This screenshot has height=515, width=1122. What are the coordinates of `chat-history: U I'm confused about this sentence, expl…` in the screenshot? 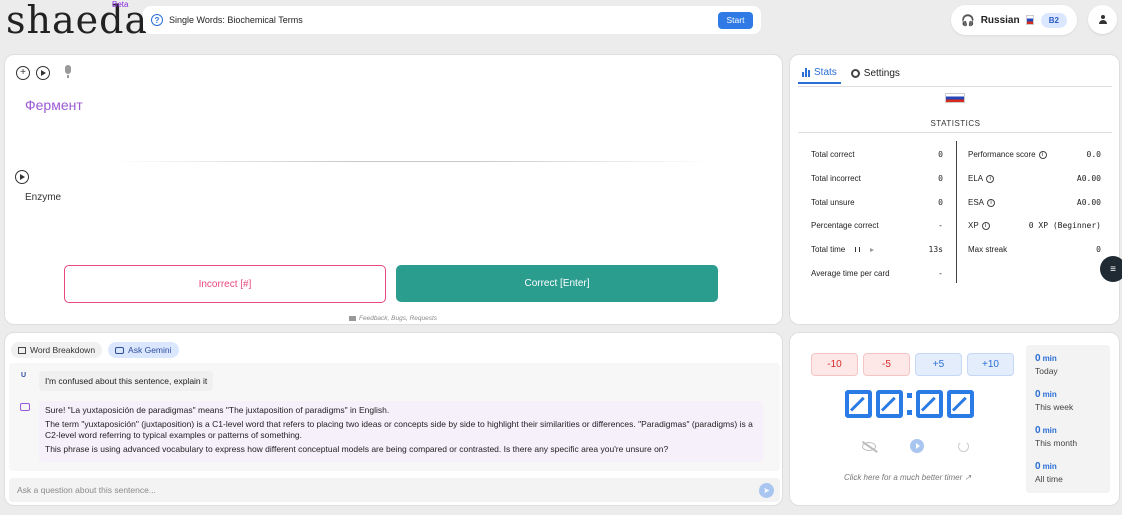 It's located at (394, 417).